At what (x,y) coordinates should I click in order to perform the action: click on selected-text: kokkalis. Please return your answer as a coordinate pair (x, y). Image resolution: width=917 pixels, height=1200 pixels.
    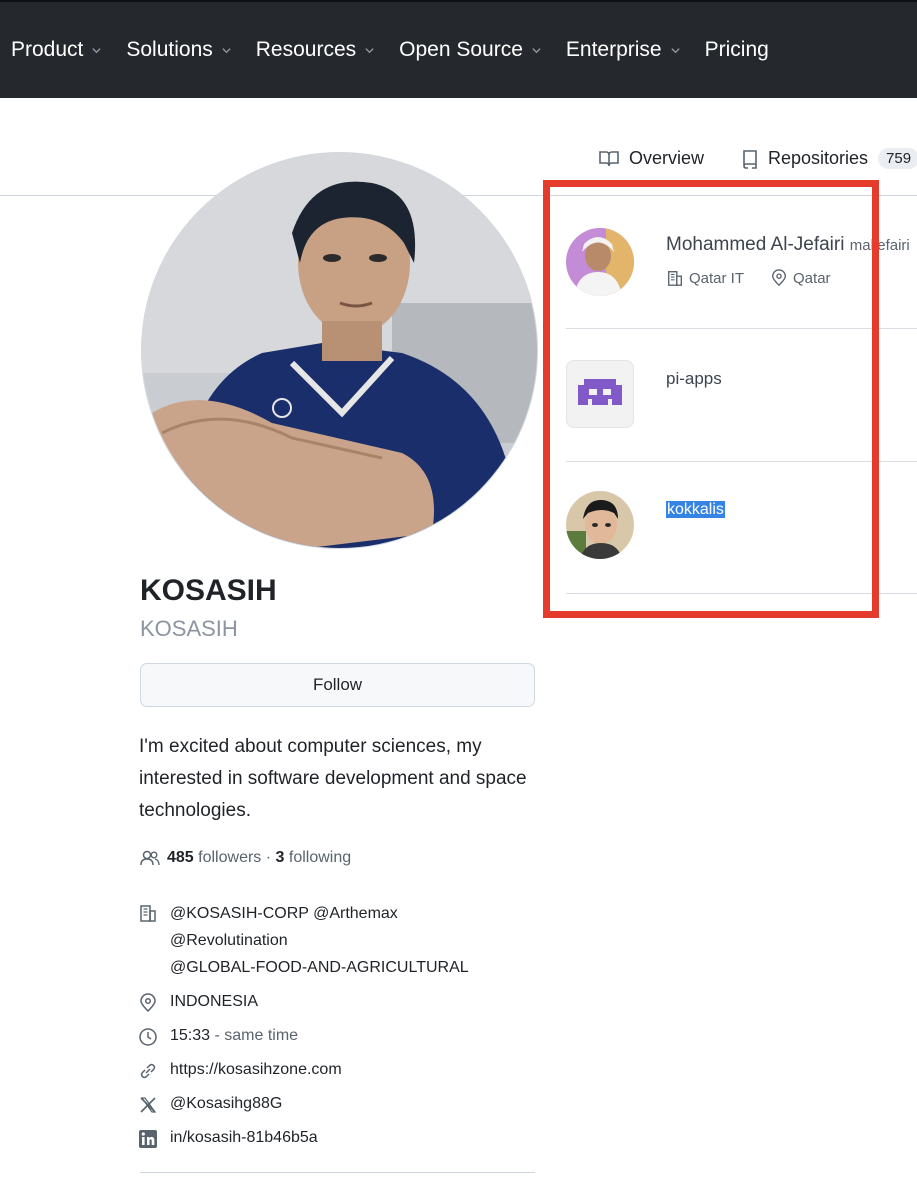
    Looking at the image, I should click on (695, 509).